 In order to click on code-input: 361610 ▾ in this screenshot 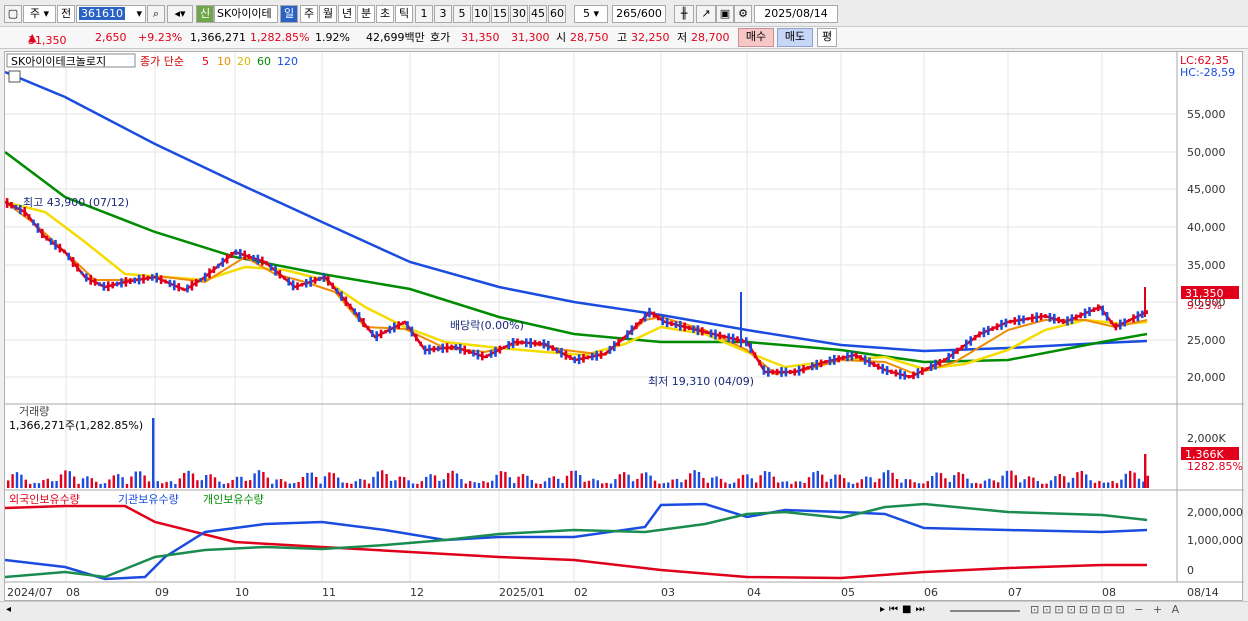, I will do `click(111, 14)`.